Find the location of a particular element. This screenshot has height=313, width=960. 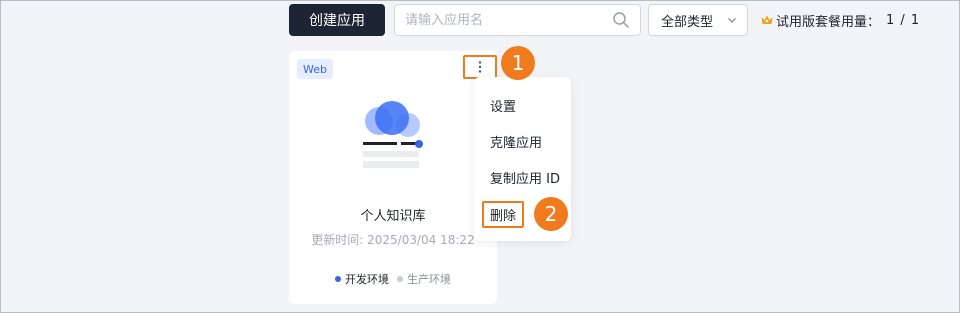

app-type-badge: Web is located at coordinates (315, 69).